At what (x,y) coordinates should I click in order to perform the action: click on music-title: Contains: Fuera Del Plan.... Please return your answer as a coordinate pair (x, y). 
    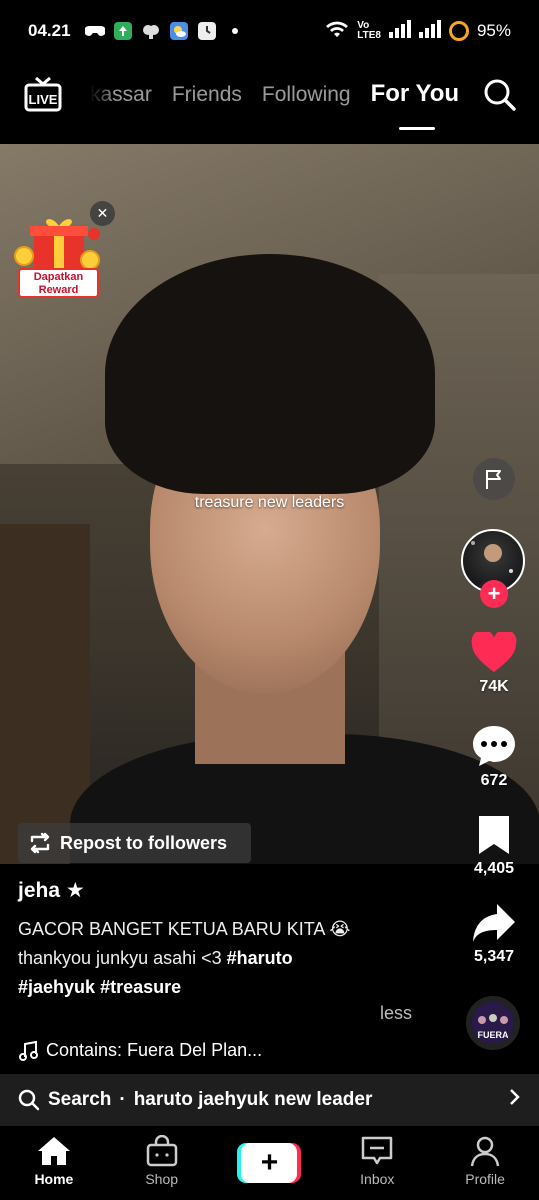
    Looking at the image, I should click on (154, 1050).